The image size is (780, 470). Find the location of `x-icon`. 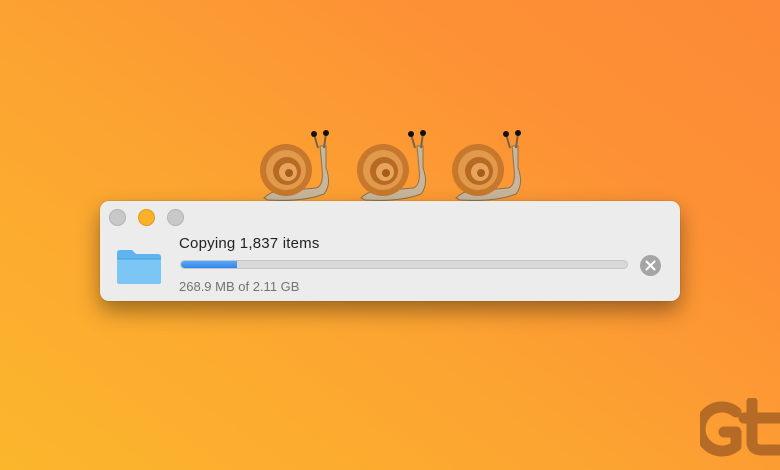

x-icon is located at coordinates (650, 265).